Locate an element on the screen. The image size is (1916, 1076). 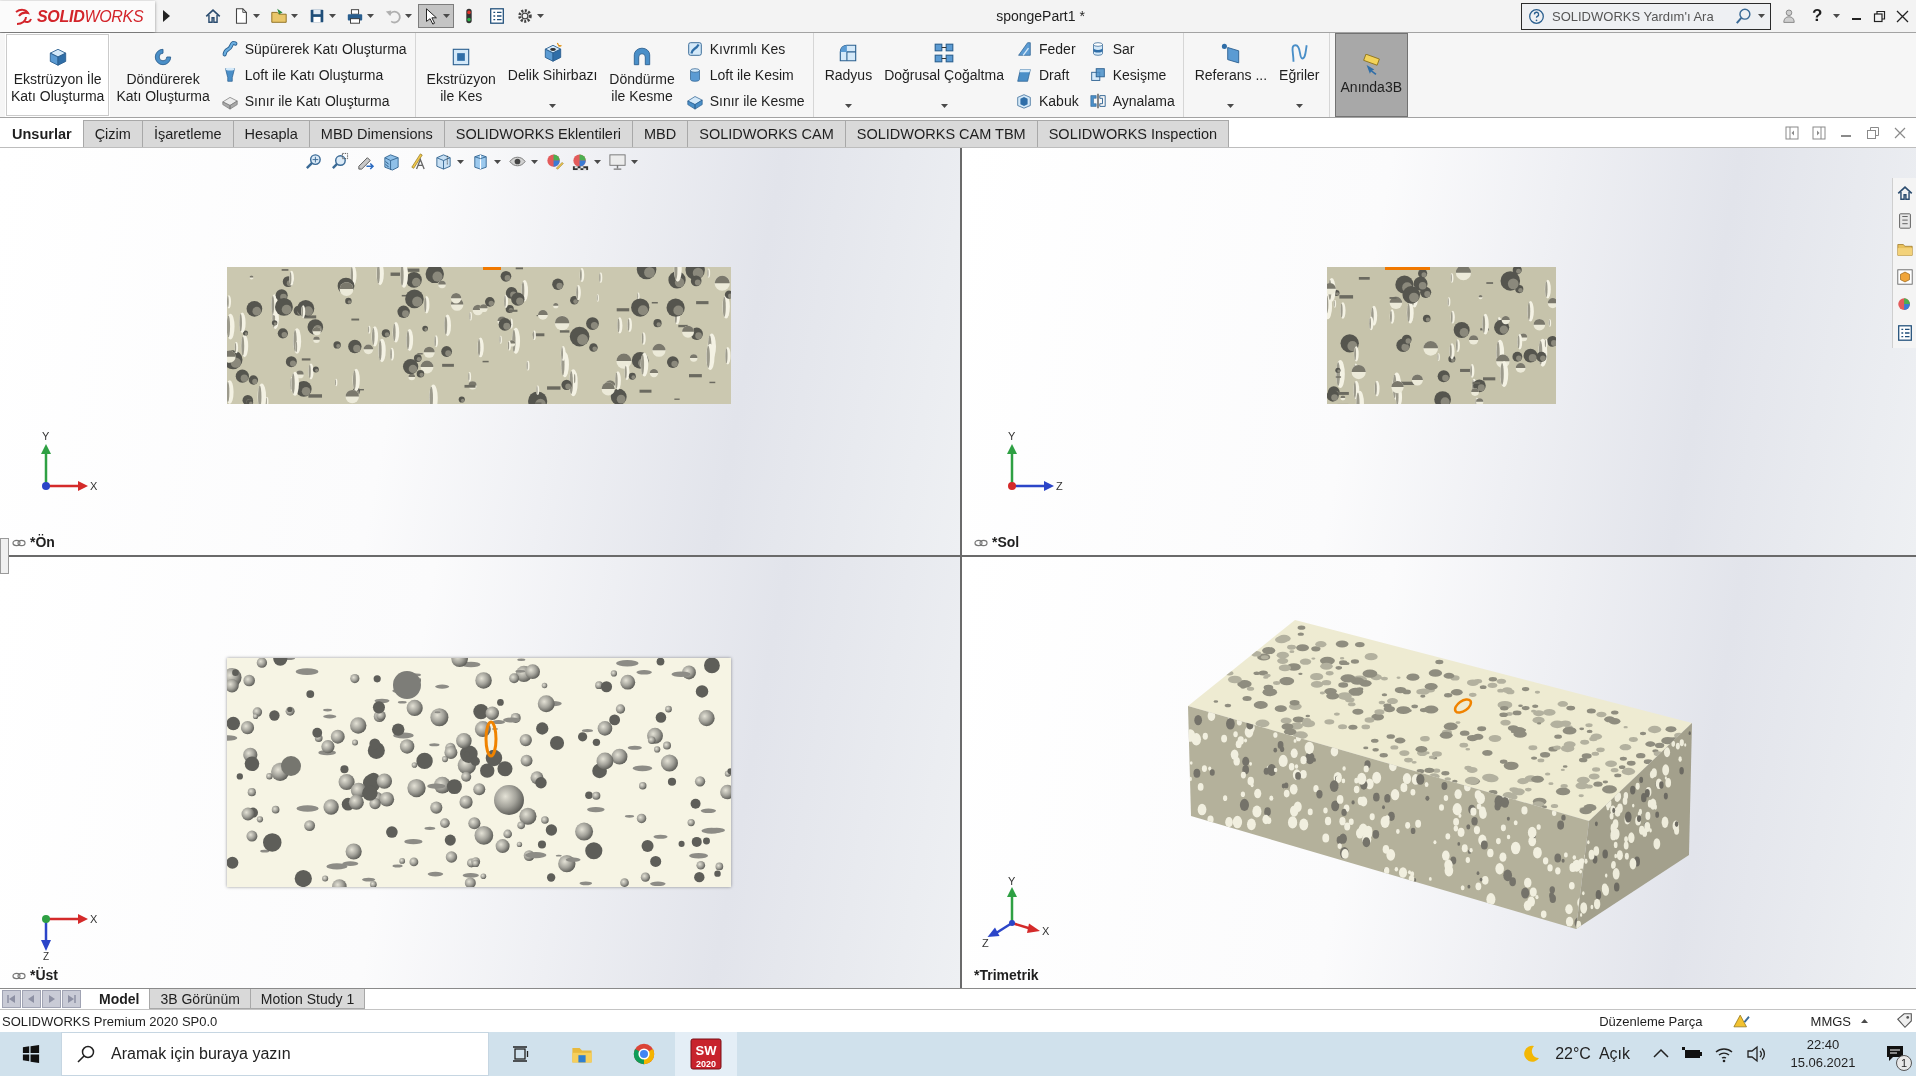
select-button is located at coordinates (436, 16).